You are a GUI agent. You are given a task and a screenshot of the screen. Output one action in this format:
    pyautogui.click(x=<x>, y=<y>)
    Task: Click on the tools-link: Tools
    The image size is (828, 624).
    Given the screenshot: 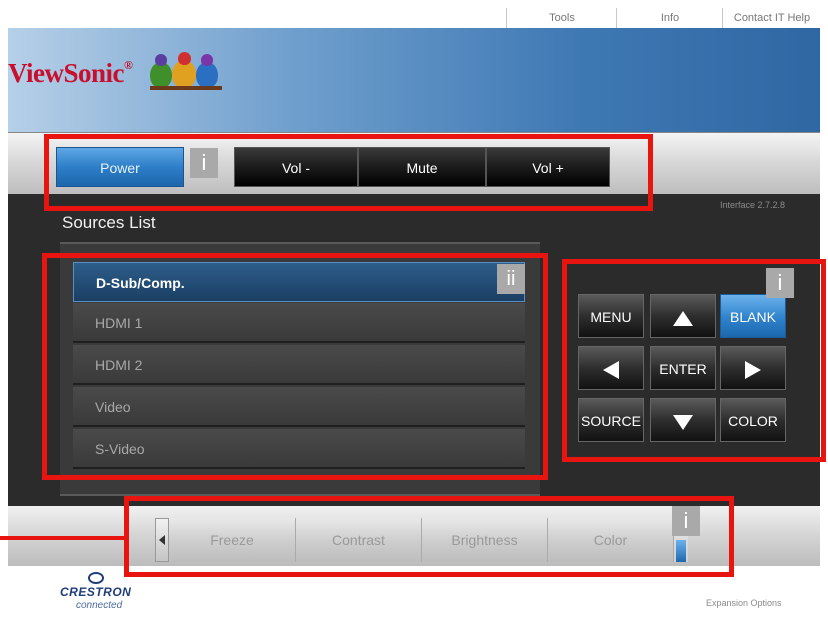 What is the action you would take?
    pyautogui.click(x=561, y=18)
    